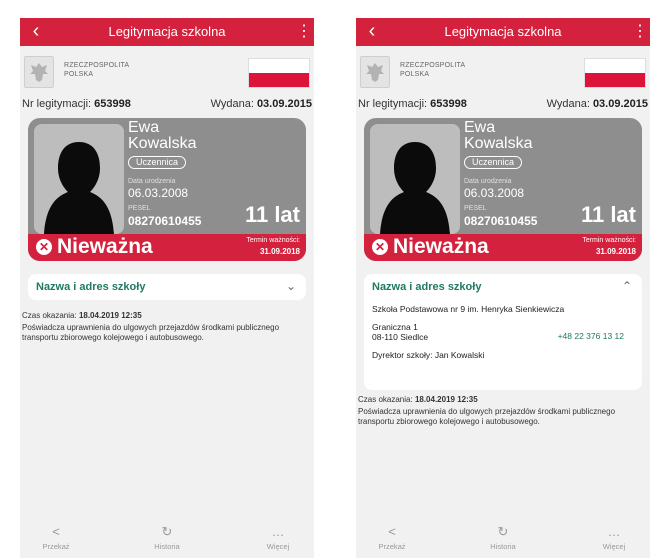 This screenshot has width=660, height=558. I want to click on chevron-down-icon: ⌄, so click(291, 286).